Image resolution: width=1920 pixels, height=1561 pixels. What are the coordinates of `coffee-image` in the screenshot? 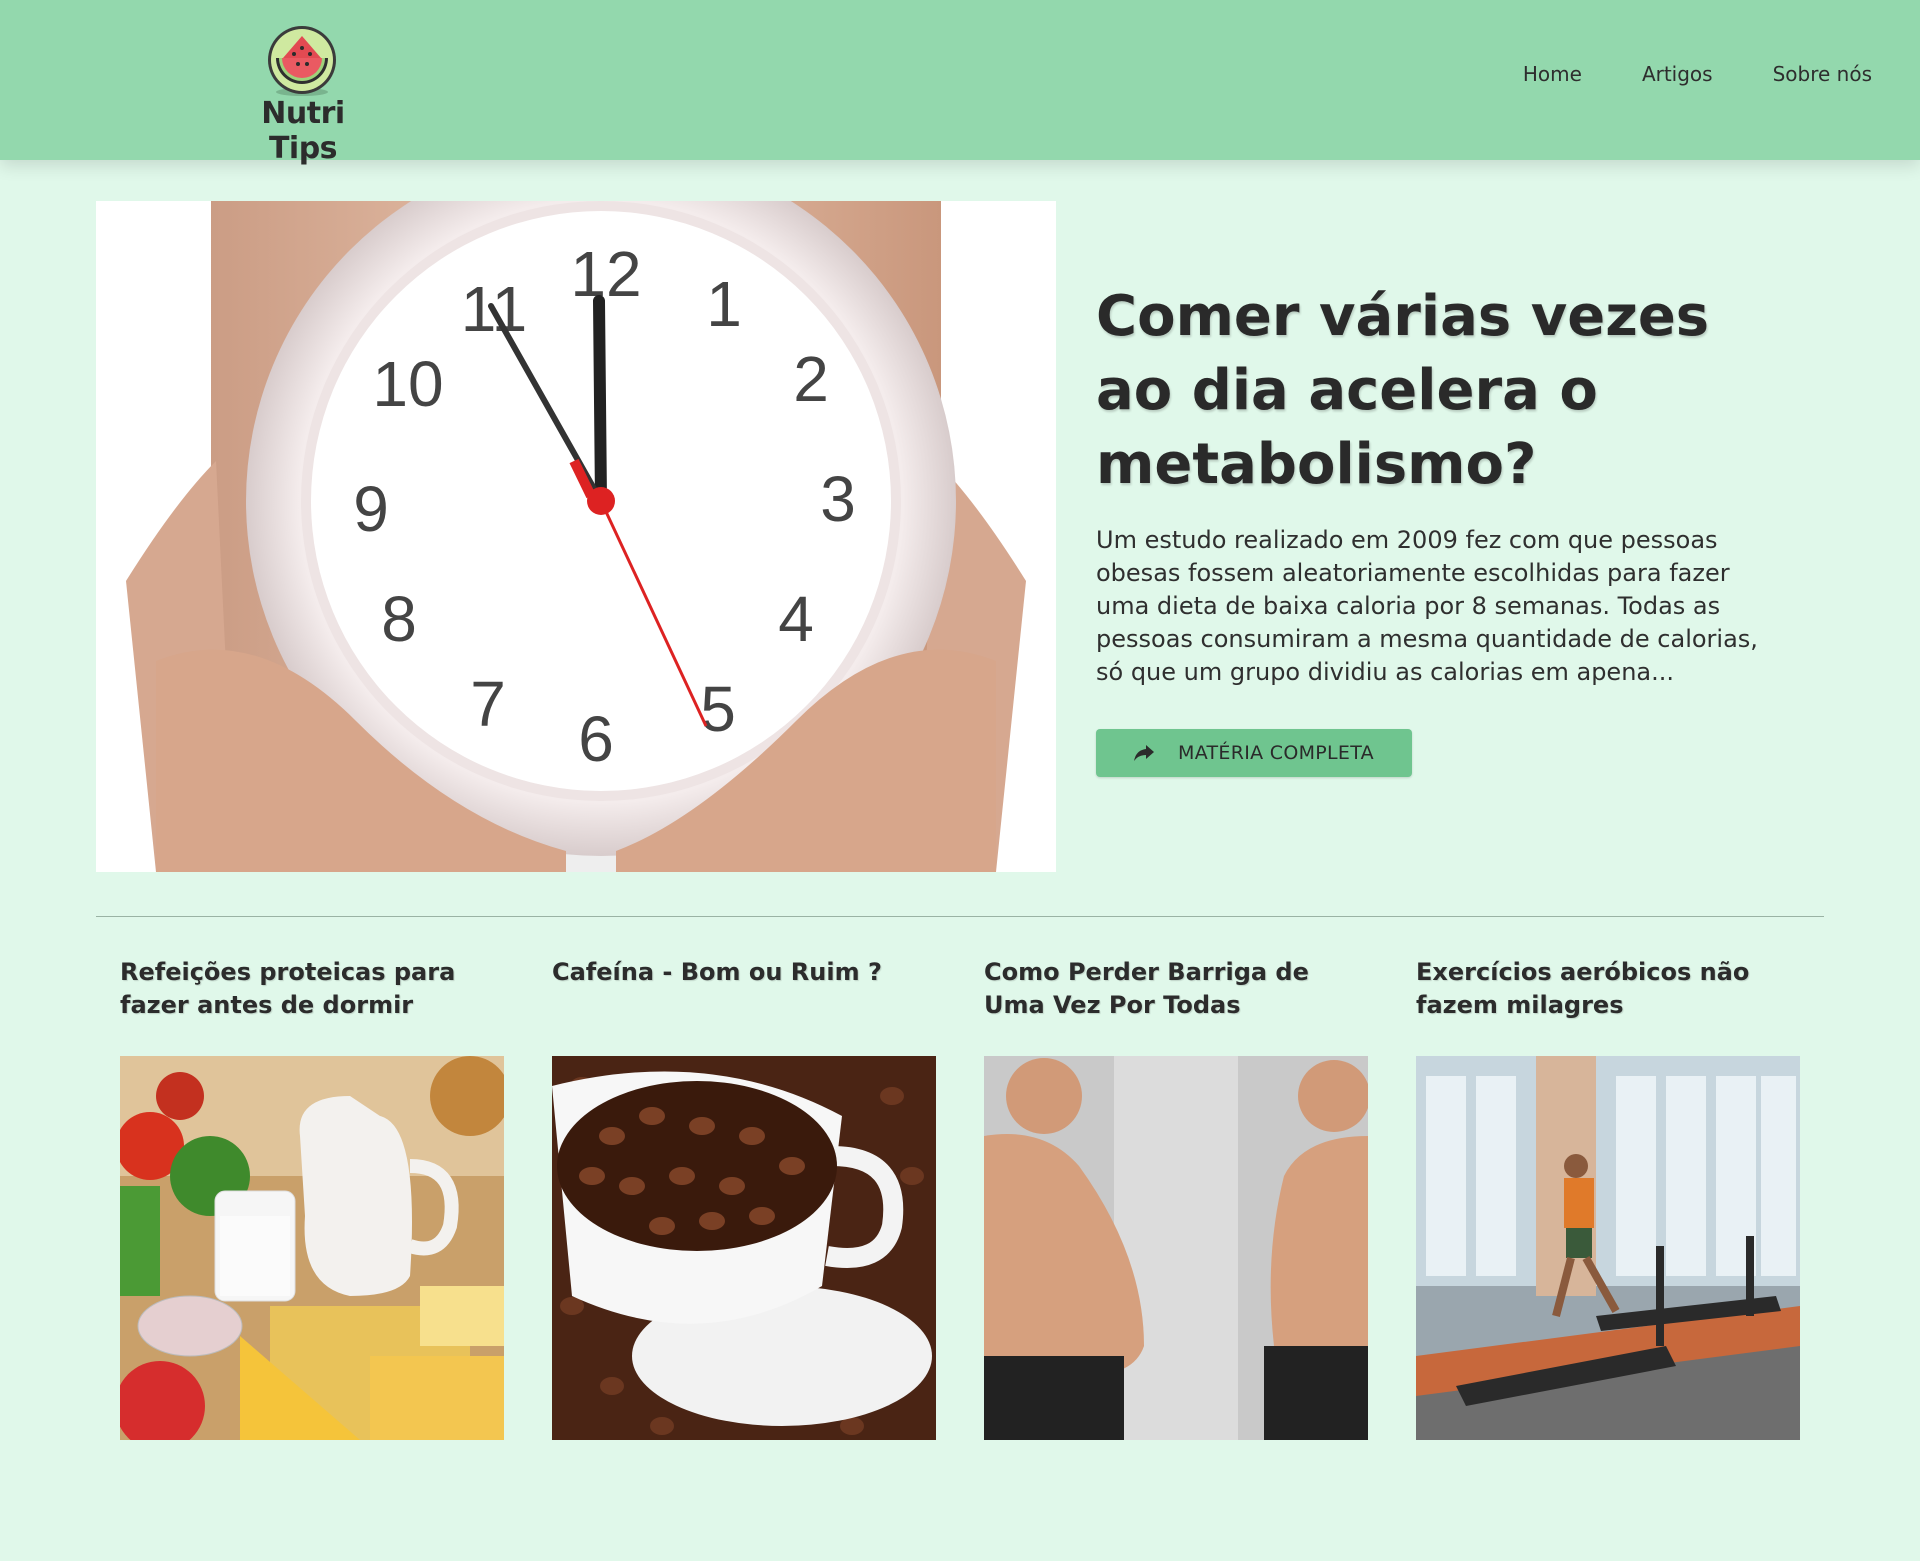 It's located at (744, 1248).